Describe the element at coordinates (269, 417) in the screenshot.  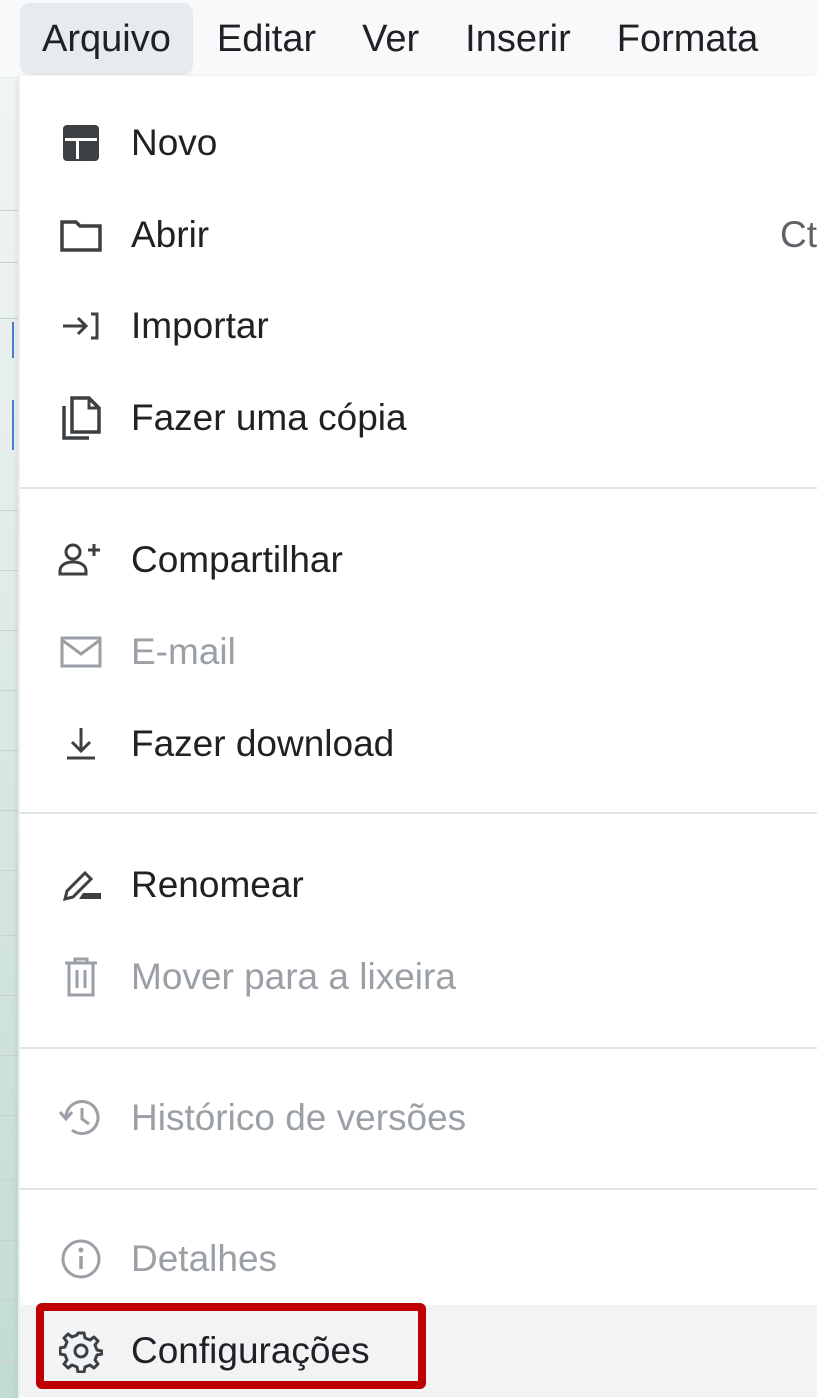
I see `menu-item-label: Fazer uma cópia` at that location.